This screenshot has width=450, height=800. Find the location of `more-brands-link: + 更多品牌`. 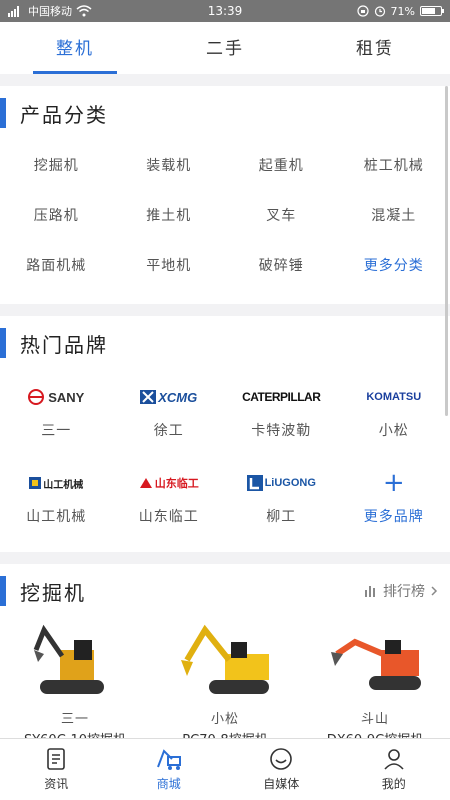

more-brands-link: + 更多品牌 is located at coordinates (394, 499).